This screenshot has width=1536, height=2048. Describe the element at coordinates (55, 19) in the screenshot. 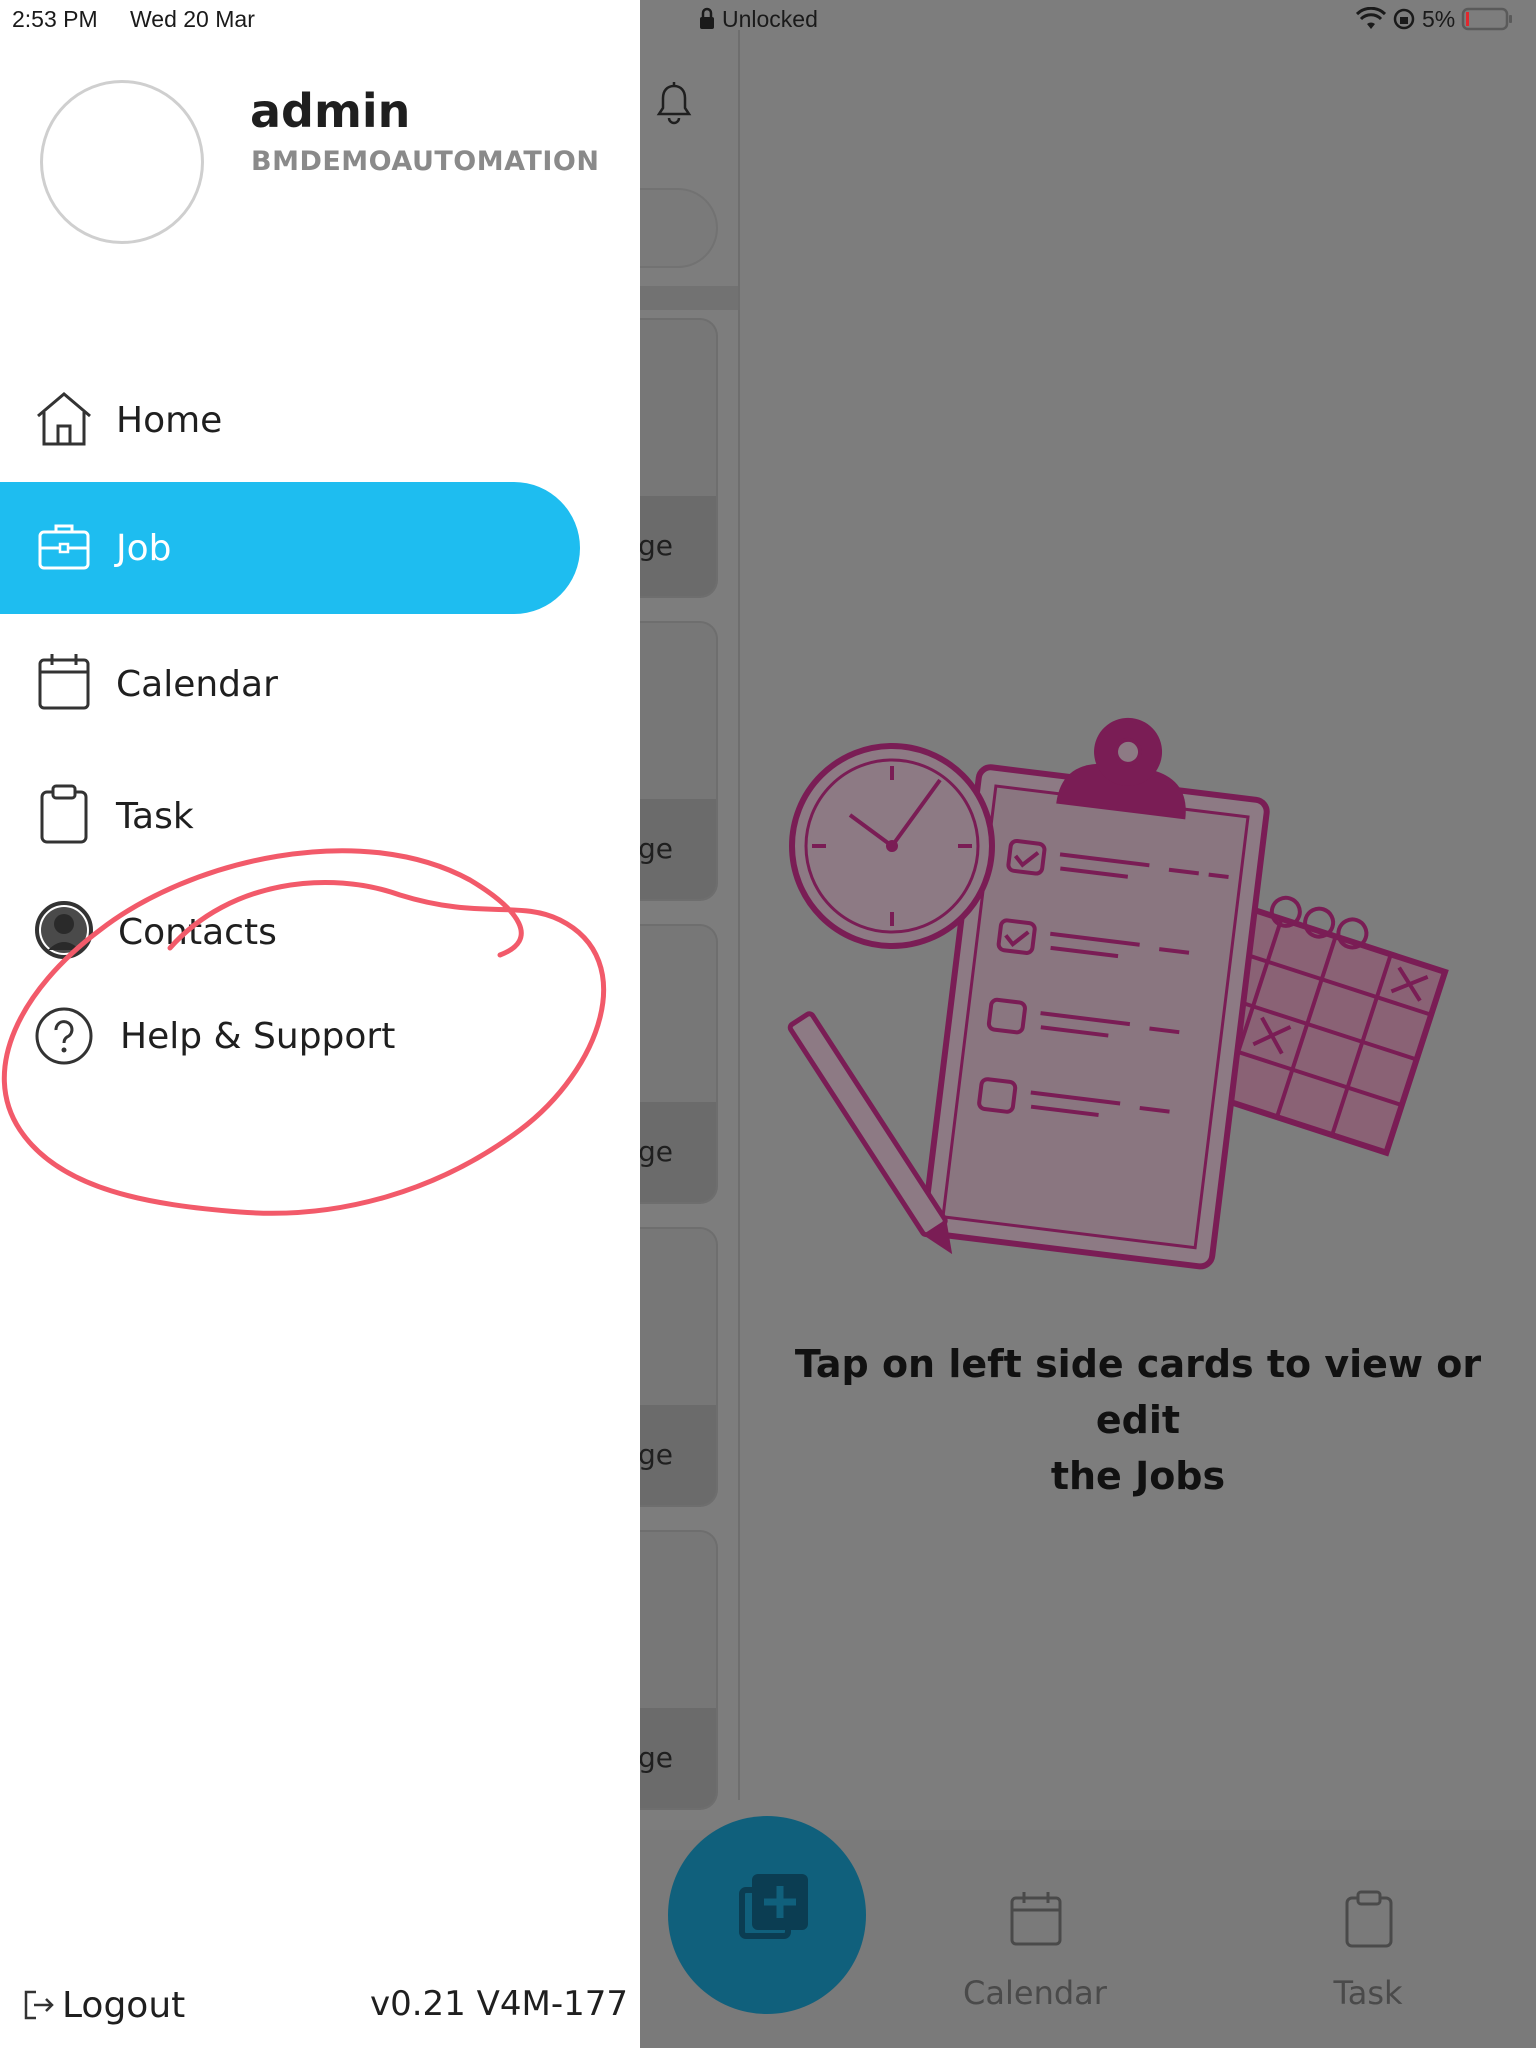

I see `status-time: 2:53 PM` at that location.